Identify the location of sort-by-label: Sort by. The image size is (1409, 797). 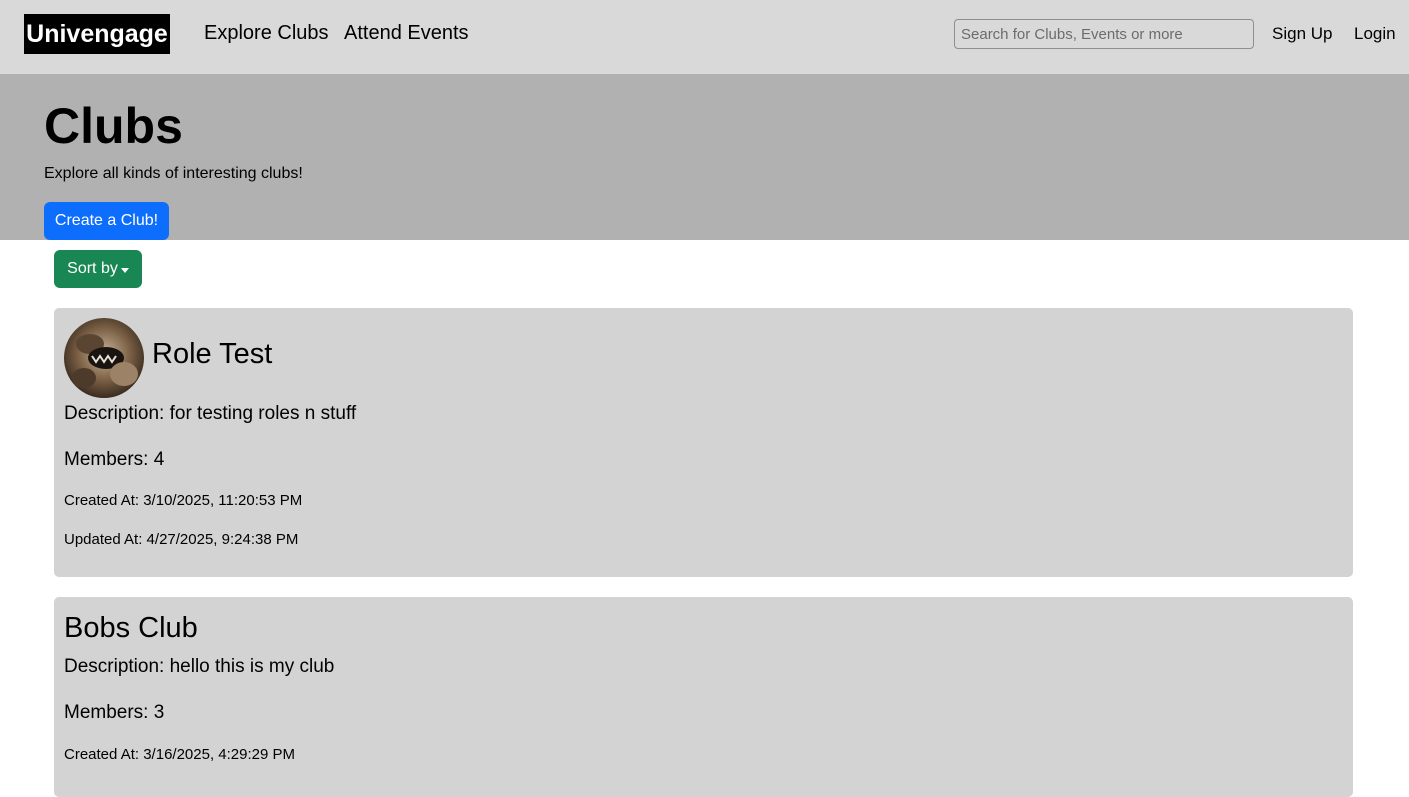
(92, 268).